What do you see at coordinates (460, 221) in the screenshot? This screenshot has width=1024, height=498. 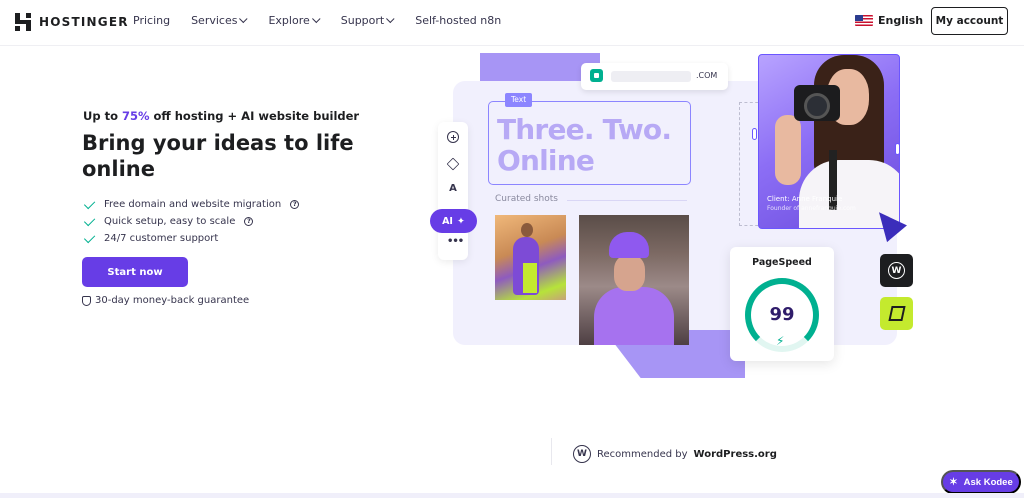 I see `sparkle-icon: ✦` at bounding box center [460, 221].